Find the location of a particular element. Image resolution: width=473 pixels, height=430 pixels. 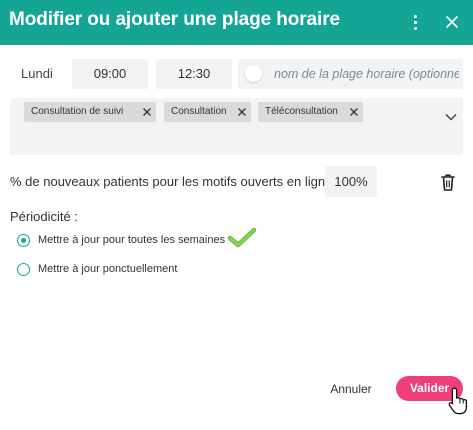

radio-label: Mettre à jour pour toutes les semaines is located at coordinates (132, 240).